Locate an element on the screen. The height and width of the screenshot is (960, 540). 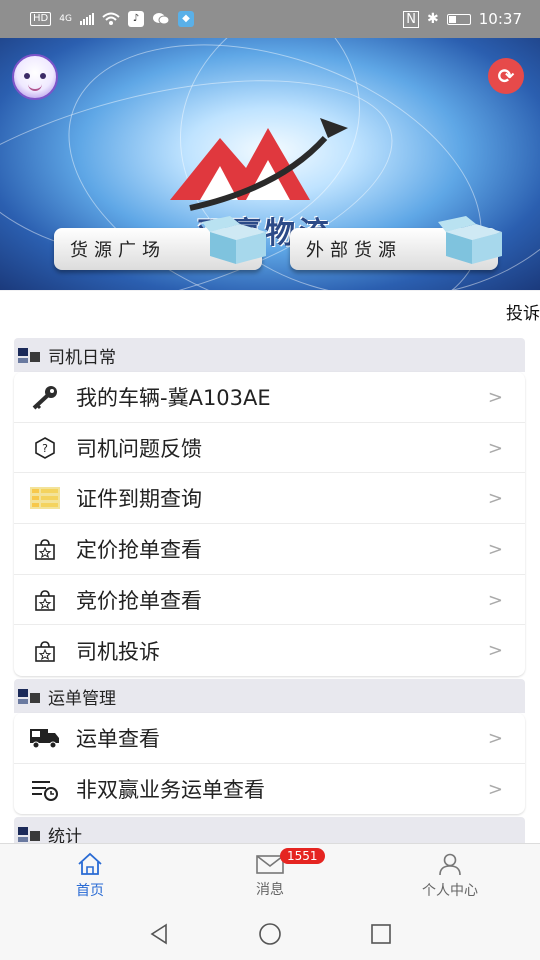
bluetooth-icon: ✱ is located at coordinates (433, 19).